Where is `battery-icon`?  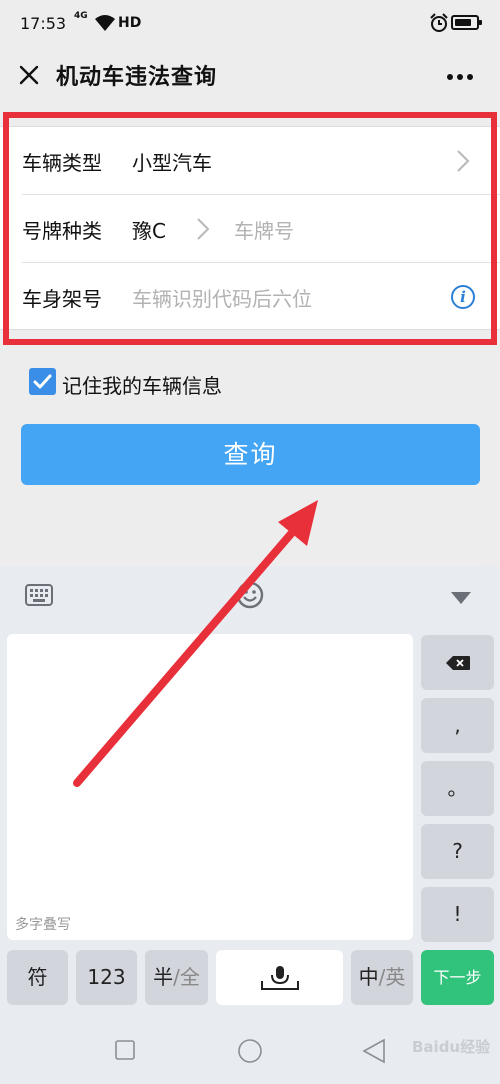
battery-icon is located at coordinates (466, 22).